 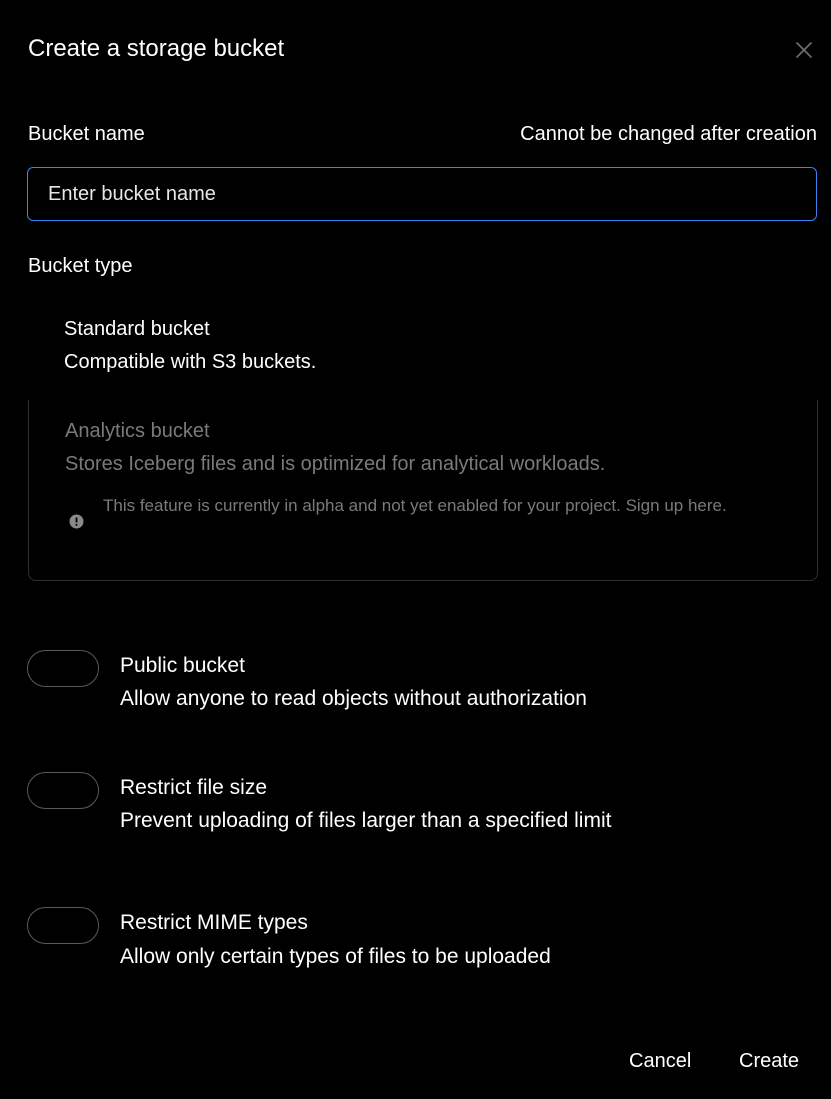 I want to click on option-description: Compatible with S3 buckets., so click(x=190, y=362).